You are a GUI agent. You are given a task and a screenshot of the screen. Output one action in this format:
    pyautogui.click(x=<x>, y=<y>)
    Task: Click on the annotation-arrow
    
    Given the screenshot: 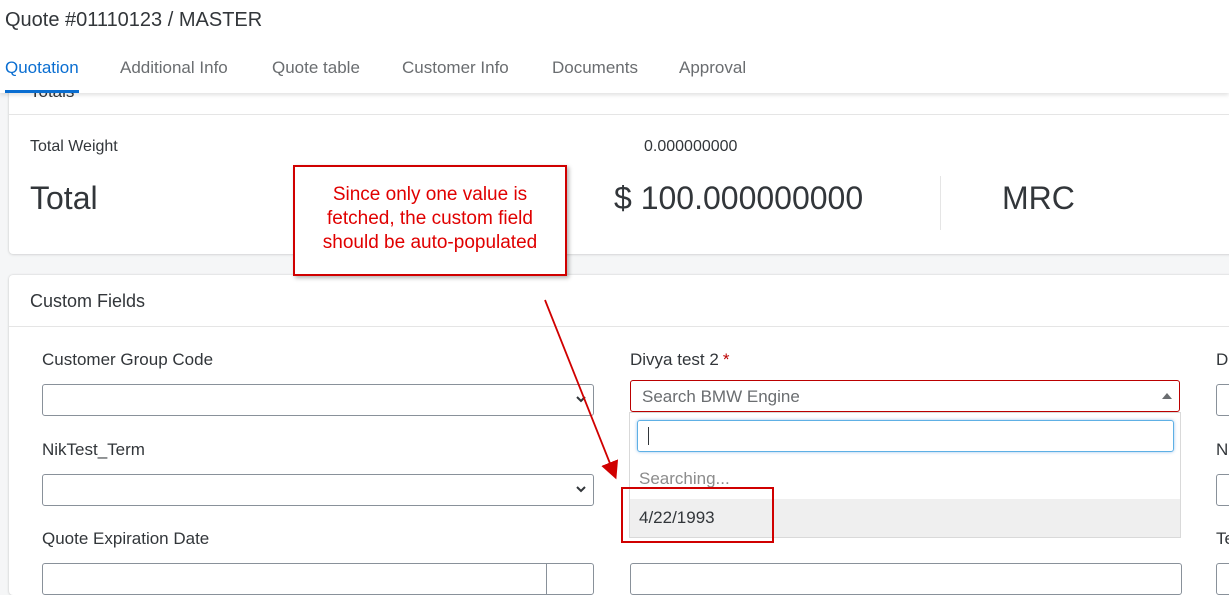 What is the action you would take?
    pyautogui.click(x=581, y=389)
    